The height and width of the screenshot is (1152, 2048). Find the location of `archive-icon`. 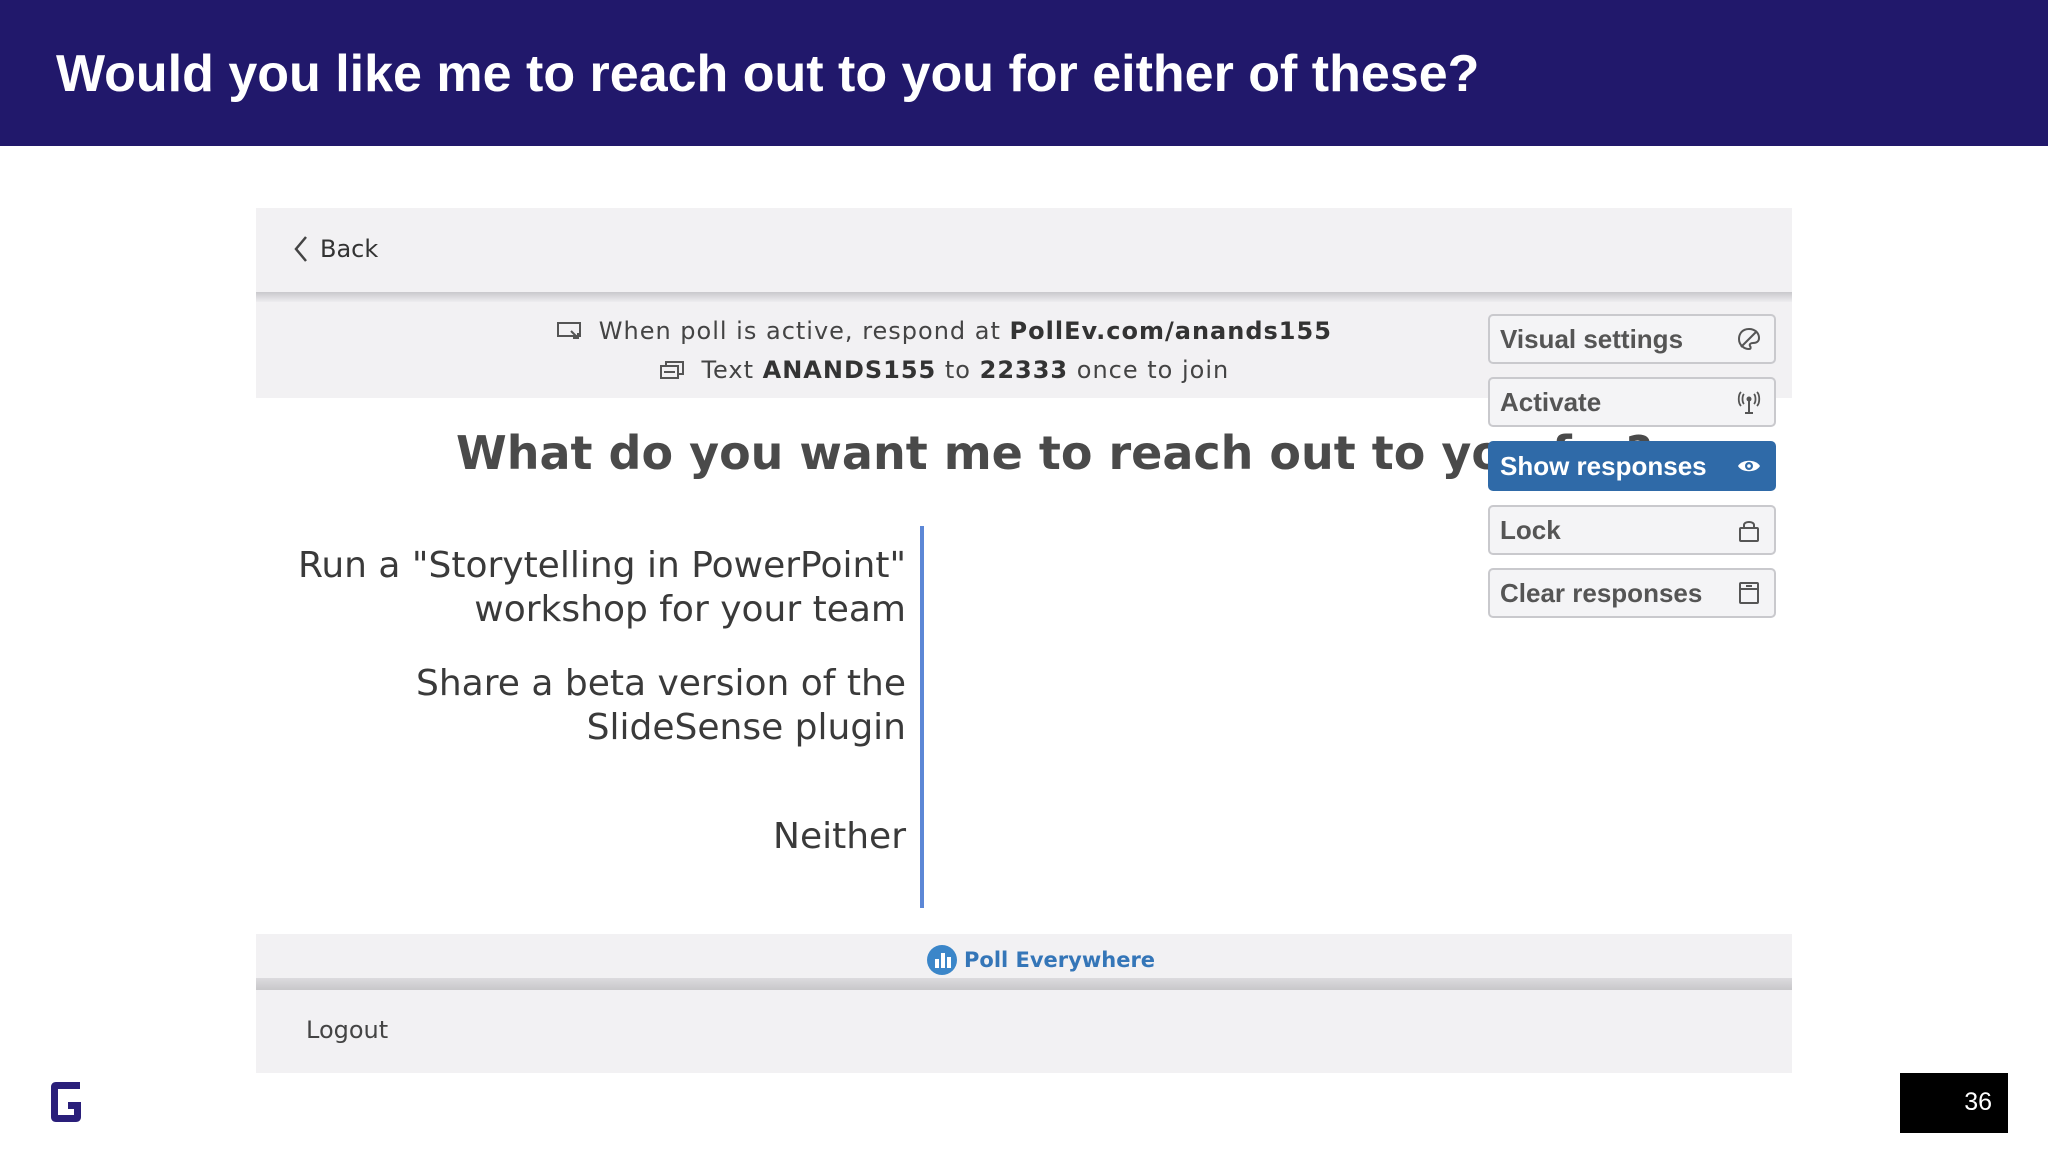

archive-icon is located at coordinates (1749, 593).